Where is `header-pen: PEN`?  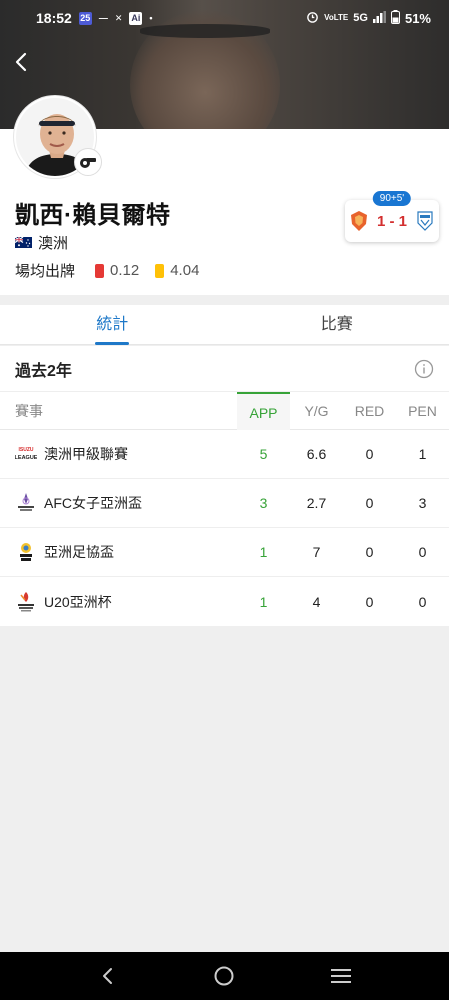 header-pen: PEN is located at coordinates (422, 411).